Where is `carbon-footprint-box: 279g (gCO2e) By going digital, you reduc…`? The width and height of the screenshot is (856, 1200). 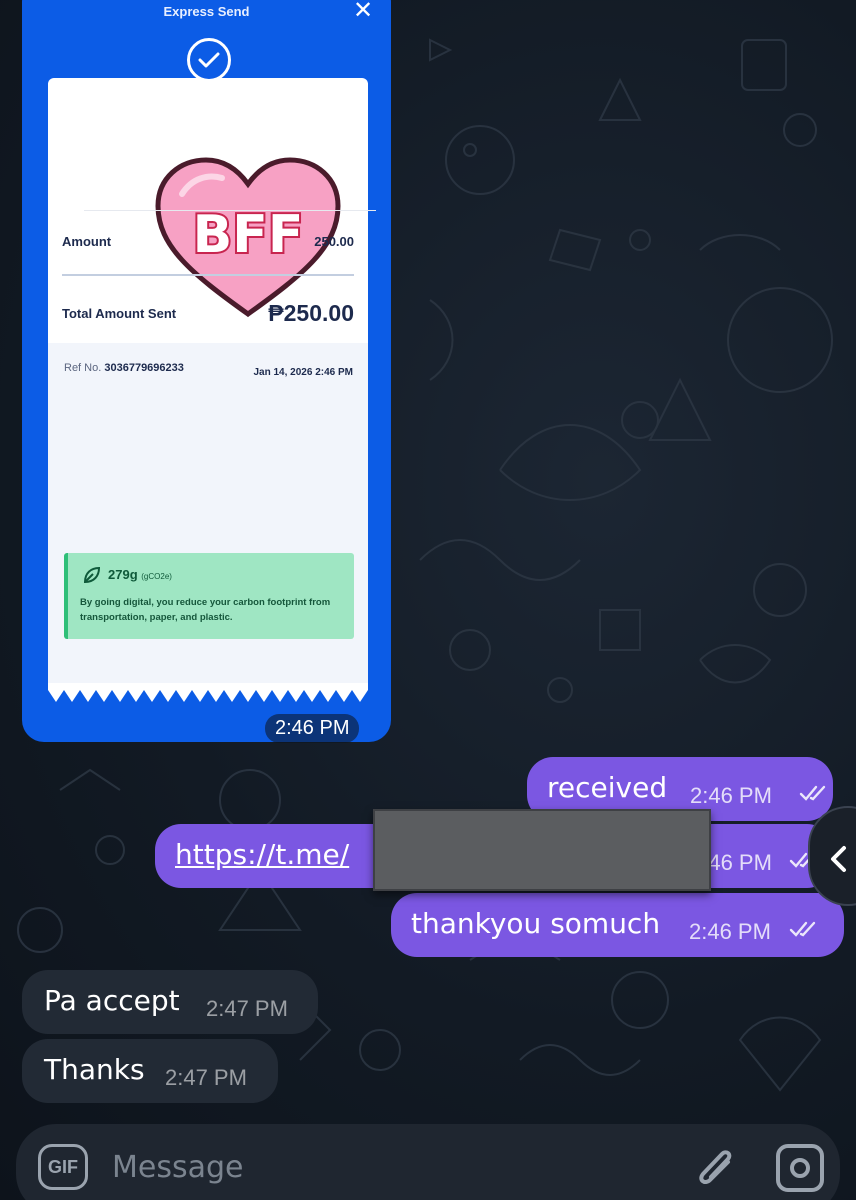 carbon-footprint-box: 279g (gCO2e) By going digital, you reduc… is located at coordinates (209, 596).